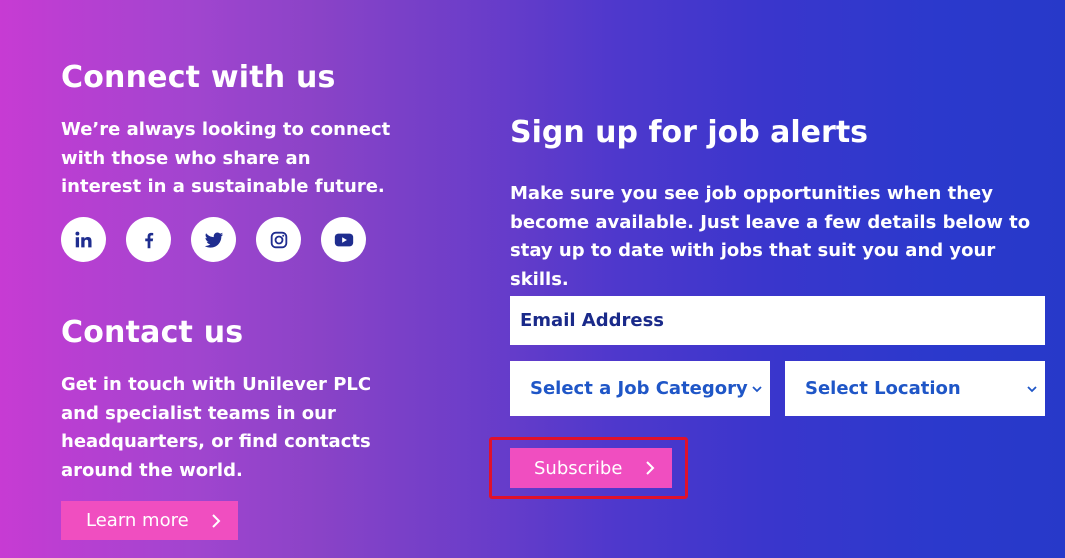 This screenshot has width=1065, height=558. What do you see at coordinates (226, 129) in the screenshot?
I see `connect-text-line: We’re always looking to connect` at bounding box center [226, 129].